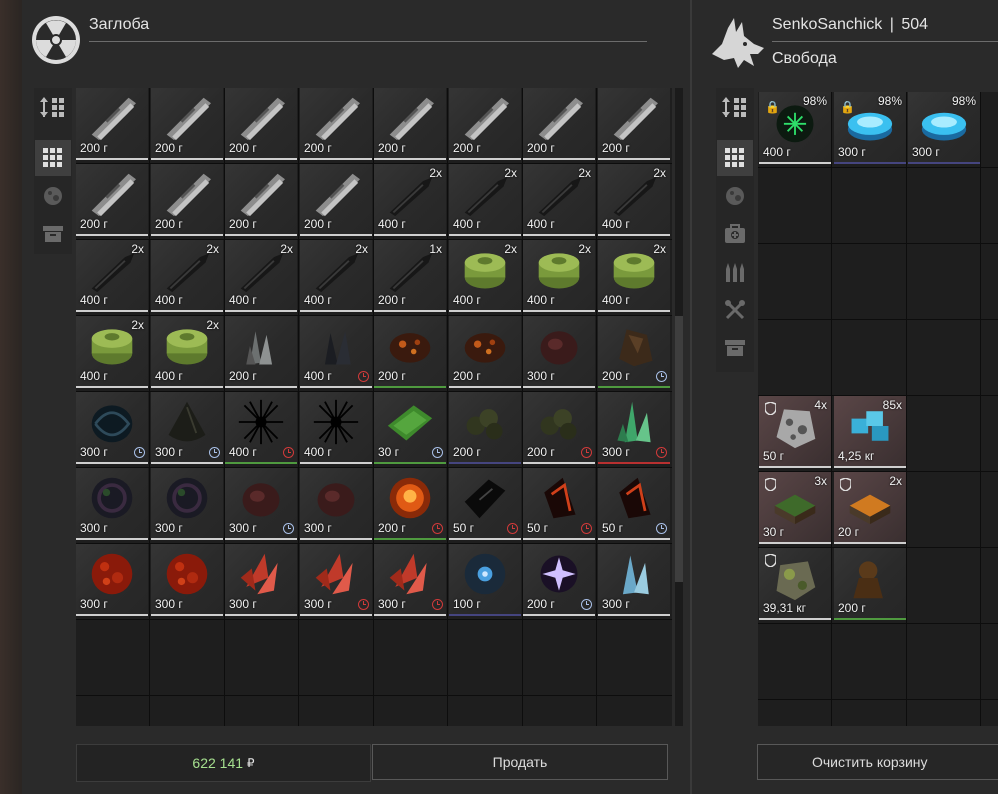 Image resolution: width=998 pixels, height=794 pixels. Describe the element at coordinates (485, 580) in the screenshot. I see `inventory-item-slot: 100 г` at that location.